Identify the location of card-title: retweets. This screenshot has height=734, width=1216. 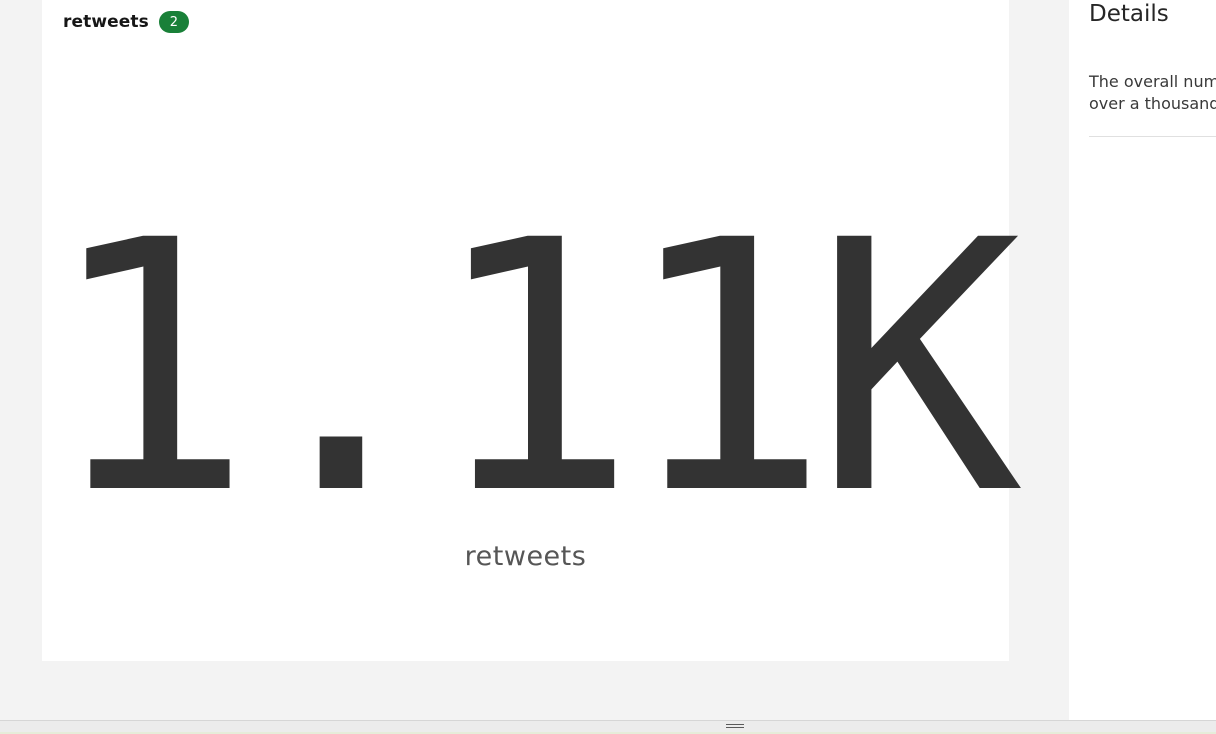
(106, 22).